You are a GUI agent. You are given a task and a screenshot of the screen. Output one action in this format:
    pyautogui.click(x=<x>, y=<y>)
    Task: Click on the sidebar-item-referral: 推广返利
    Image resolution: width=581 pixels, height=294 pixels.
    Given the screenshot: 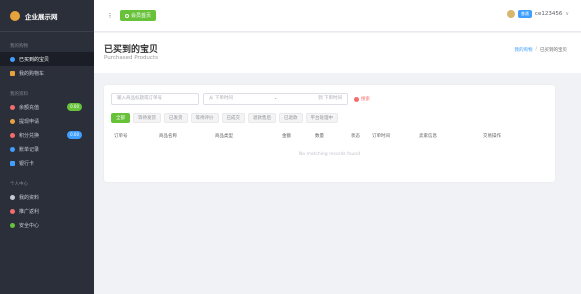 What is the action you would take?
    pyautogui.click(x=47, y=211)
    